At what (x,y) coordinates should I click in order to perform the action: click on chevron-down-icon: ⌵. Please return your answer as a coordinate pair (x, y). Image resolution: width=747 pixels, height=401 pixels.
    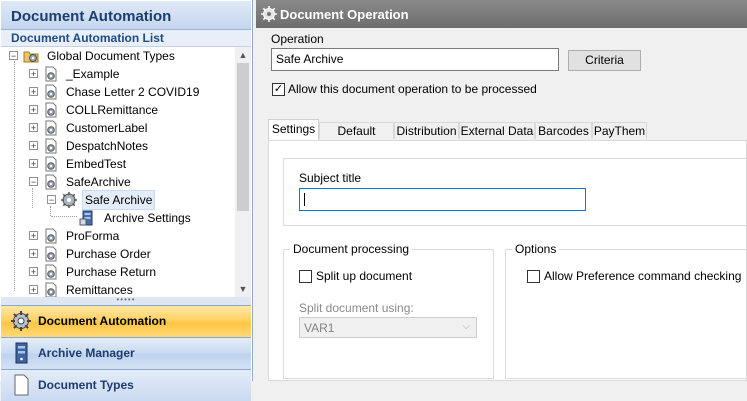
    Looking at the image, I should click on (466, 326).